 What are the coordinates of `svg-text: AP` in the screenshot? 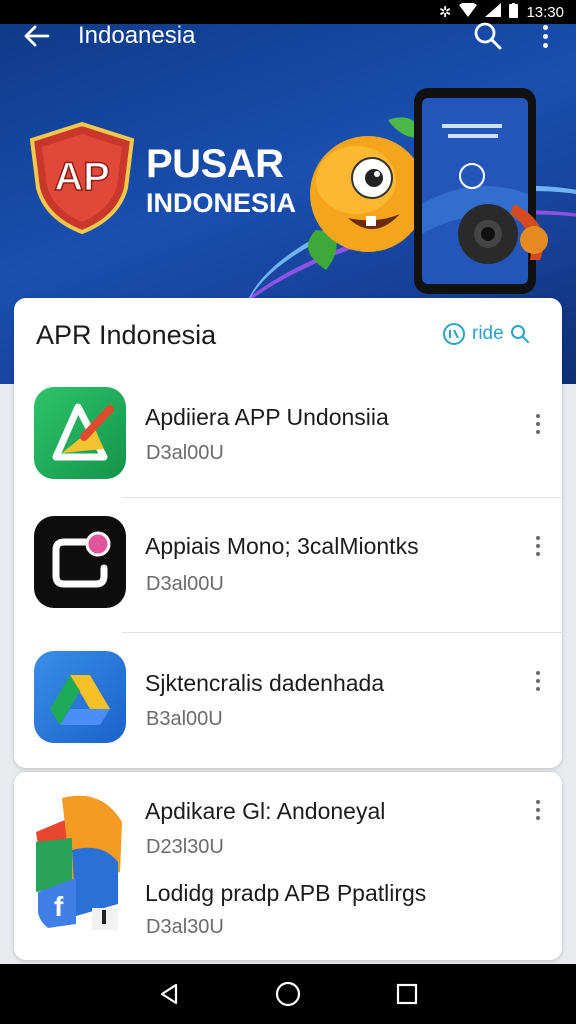 It's located at (82, 177).